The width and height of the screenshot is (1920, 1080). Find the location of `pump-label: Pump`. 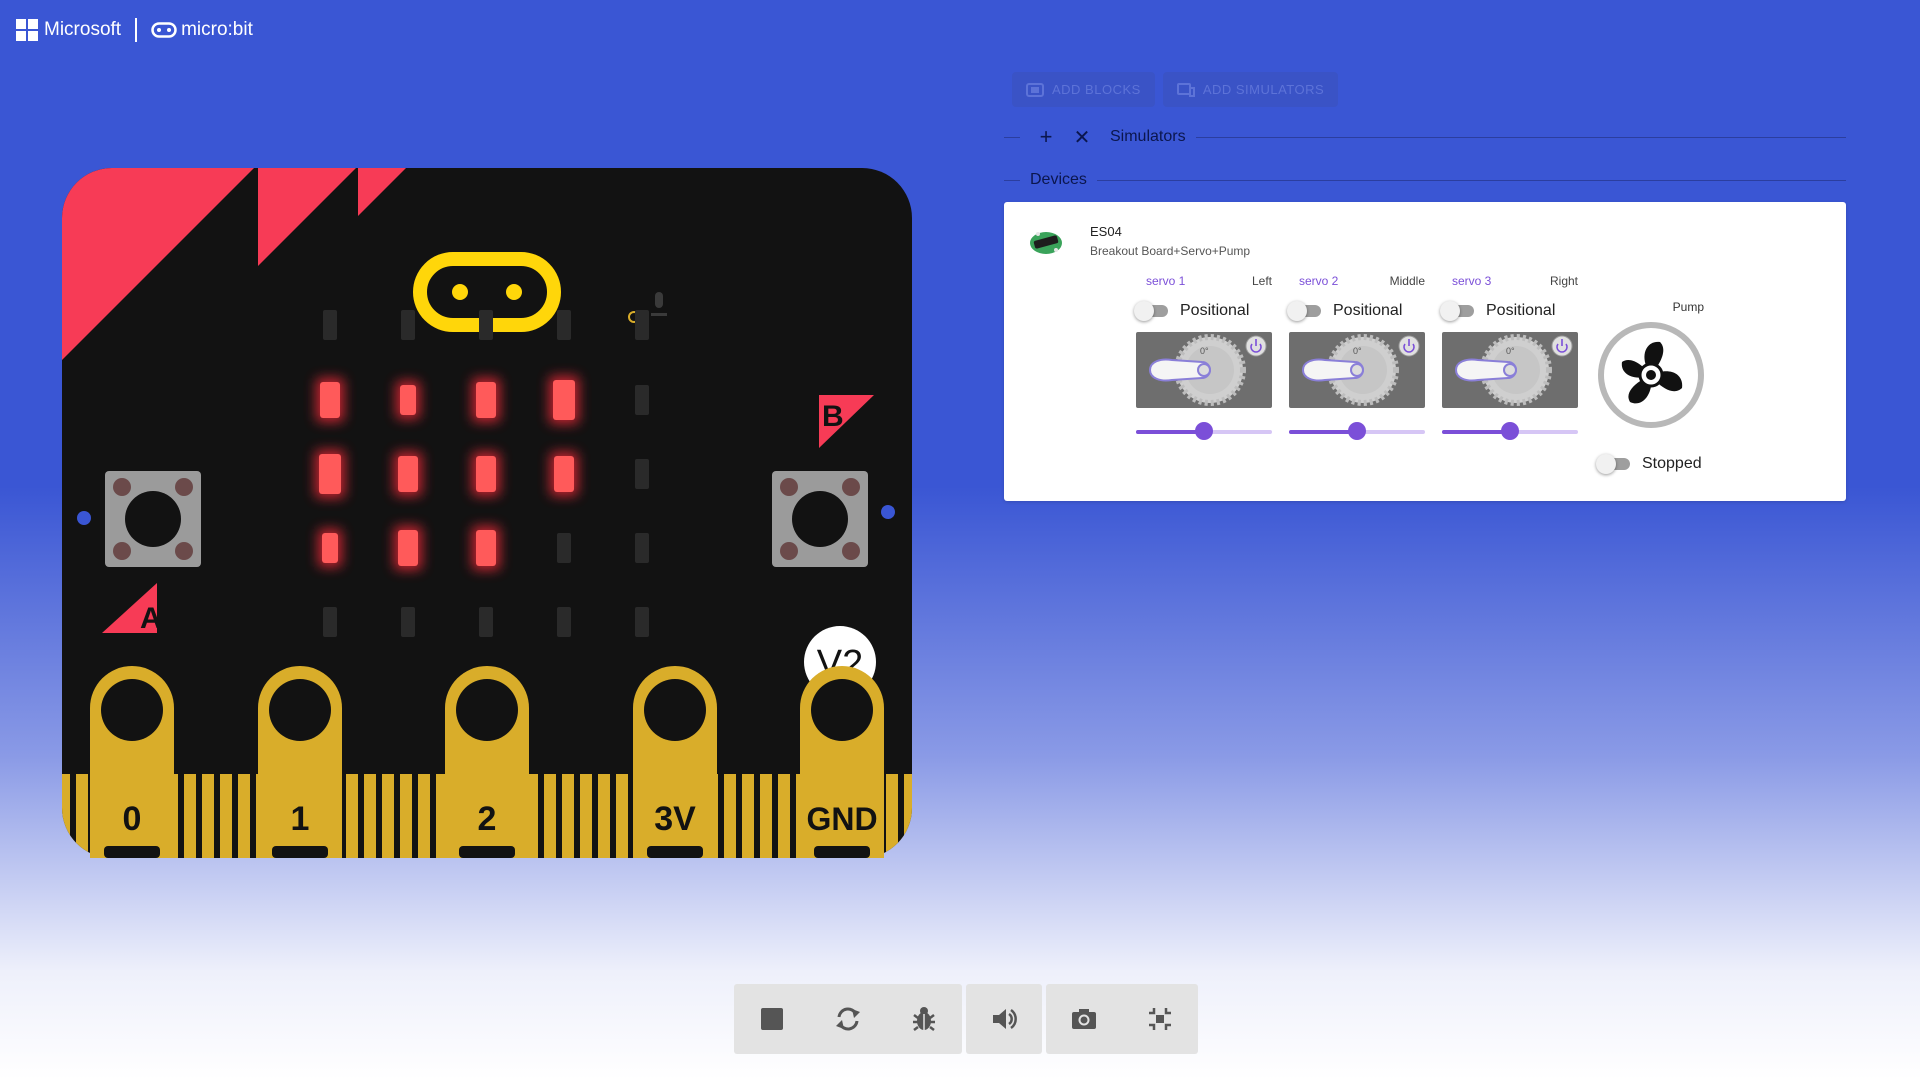

pump-label: Pump is located at coordinates (1688, 307).